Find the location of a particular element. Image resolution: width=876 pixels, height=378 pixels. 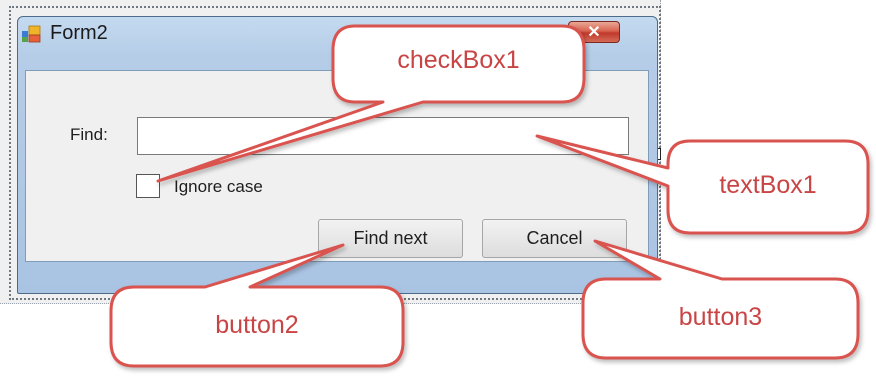

callout-button3-bubble is located at coordinates (720, 299).